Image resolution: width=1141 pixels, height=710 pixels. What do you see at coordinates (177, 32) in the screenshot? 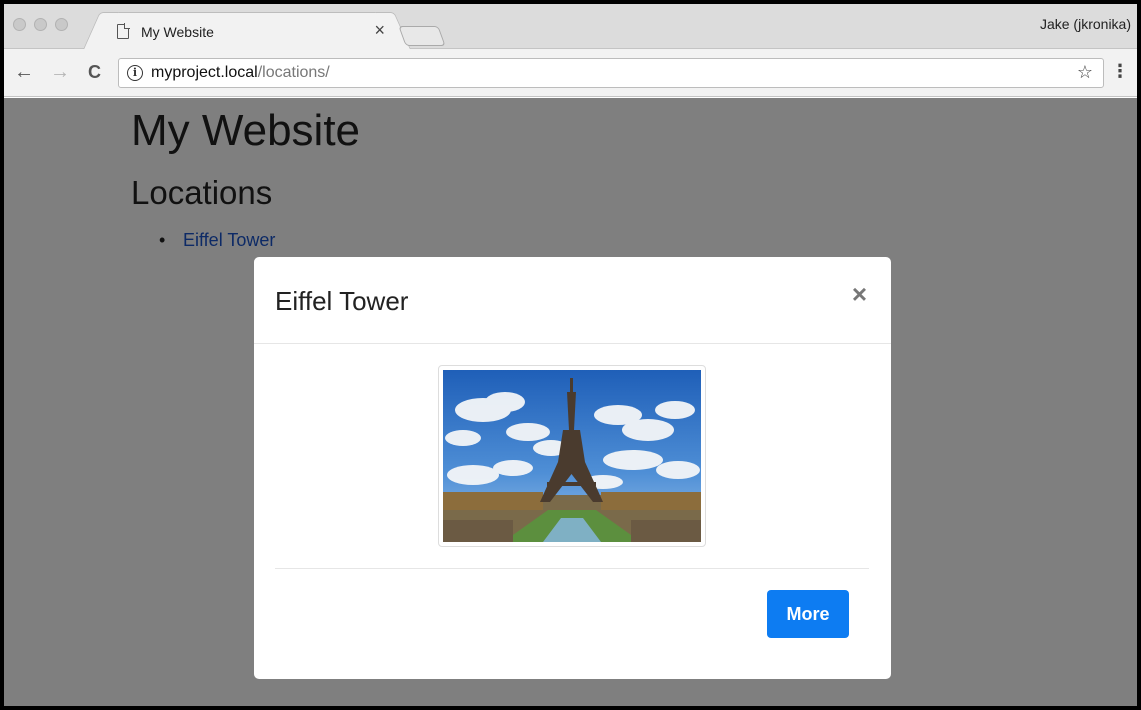
I see `tab-title: My Website` at bounding box center [177, 32].